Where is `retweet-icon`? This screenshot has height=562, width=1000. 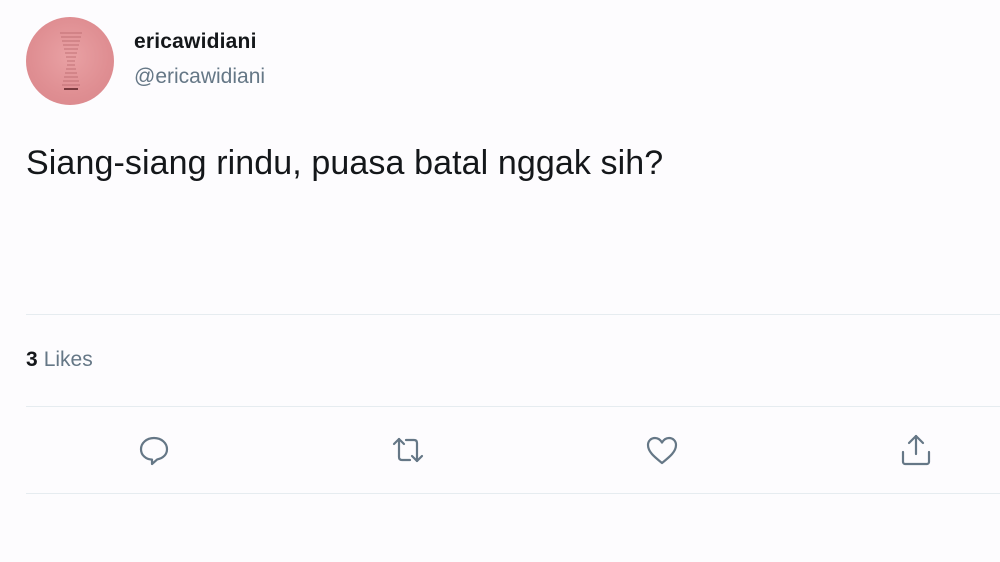 retweet-icon is located at coordinates (408, 450).